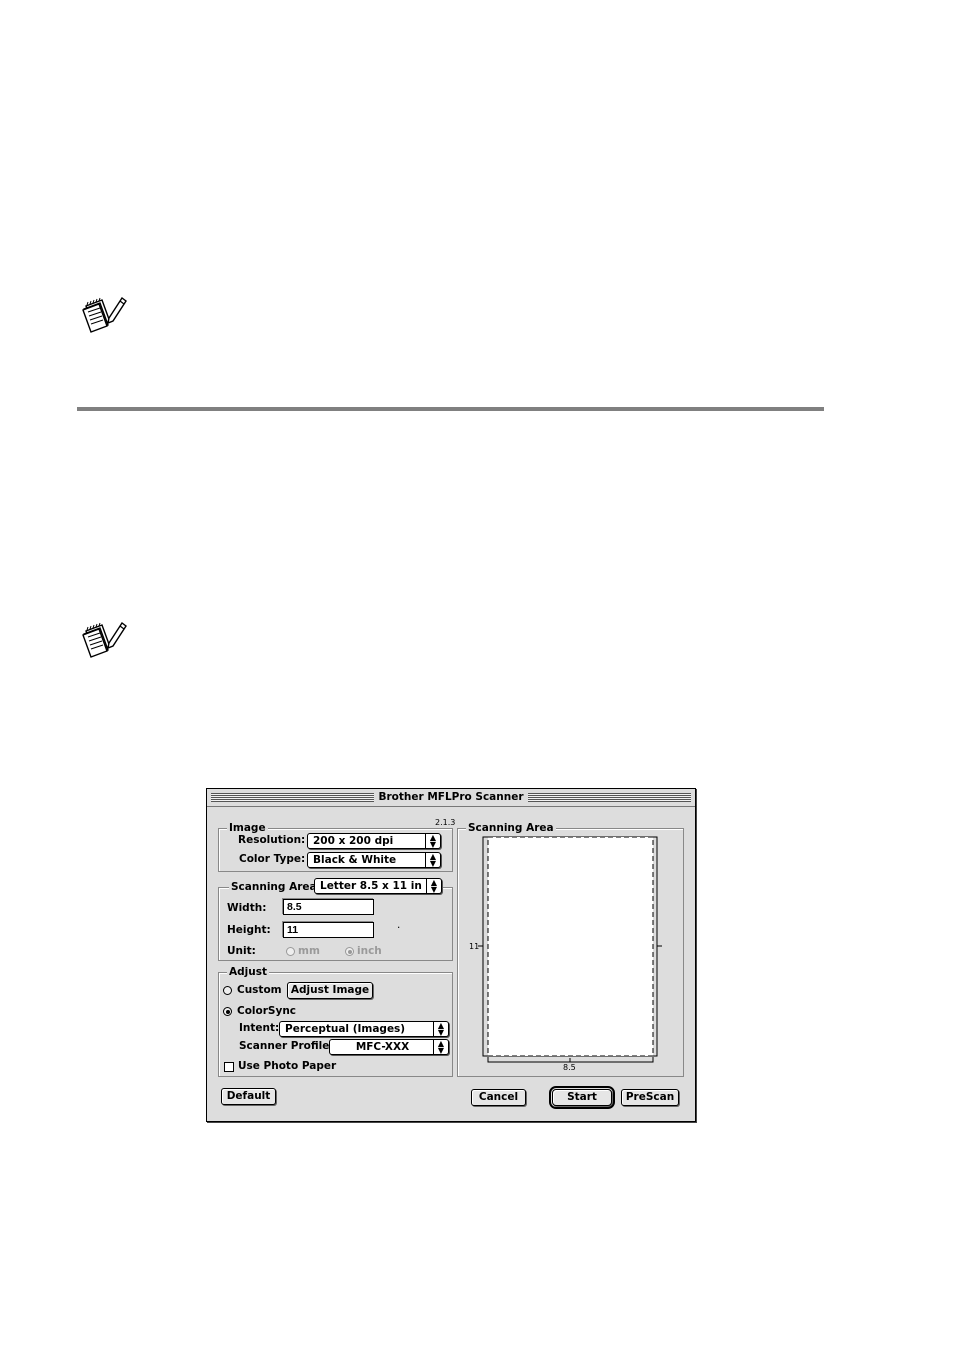 The width and height of the screenshot is (954, 1352). Describe the element at coordinates (345, 1029) in the screenshot. I see `intent-value: Perceptual (Images)` at that location.